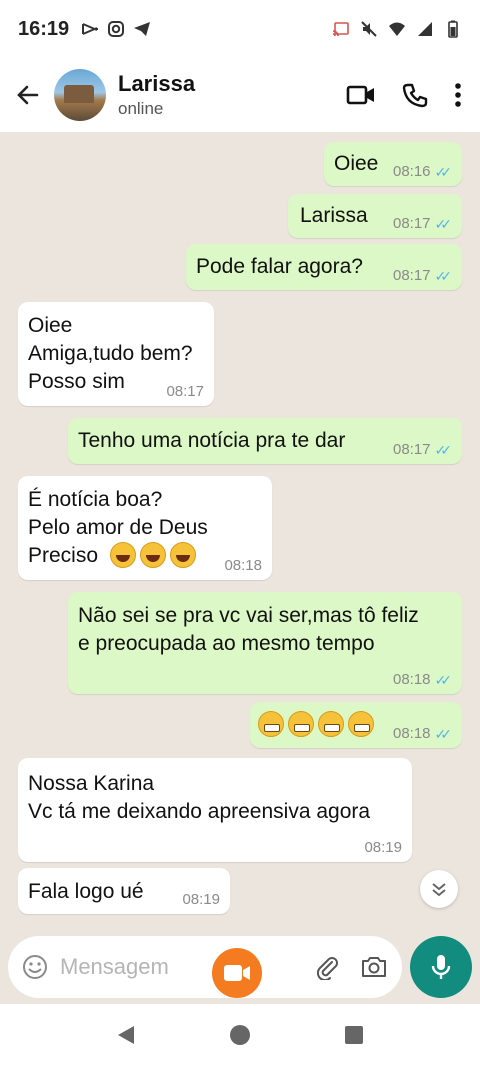 This screenshot has height=1066, width=480. I want to click on cast-icon, so click(340, 29).